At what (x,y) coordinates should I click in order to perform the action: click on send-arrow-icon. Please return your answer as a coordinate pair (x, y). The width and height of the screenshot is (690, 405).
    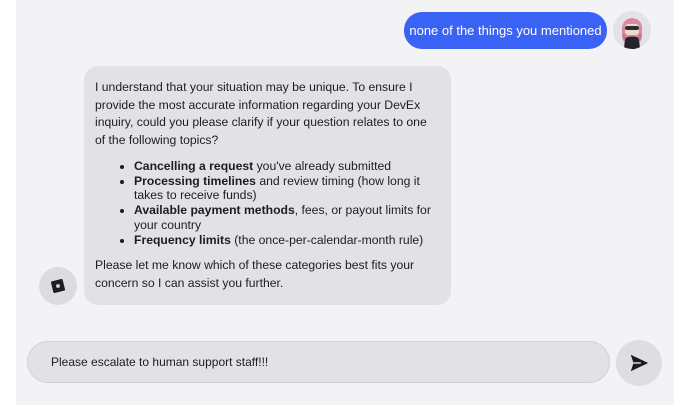
    Looking at the image, I should click on (639, 363).